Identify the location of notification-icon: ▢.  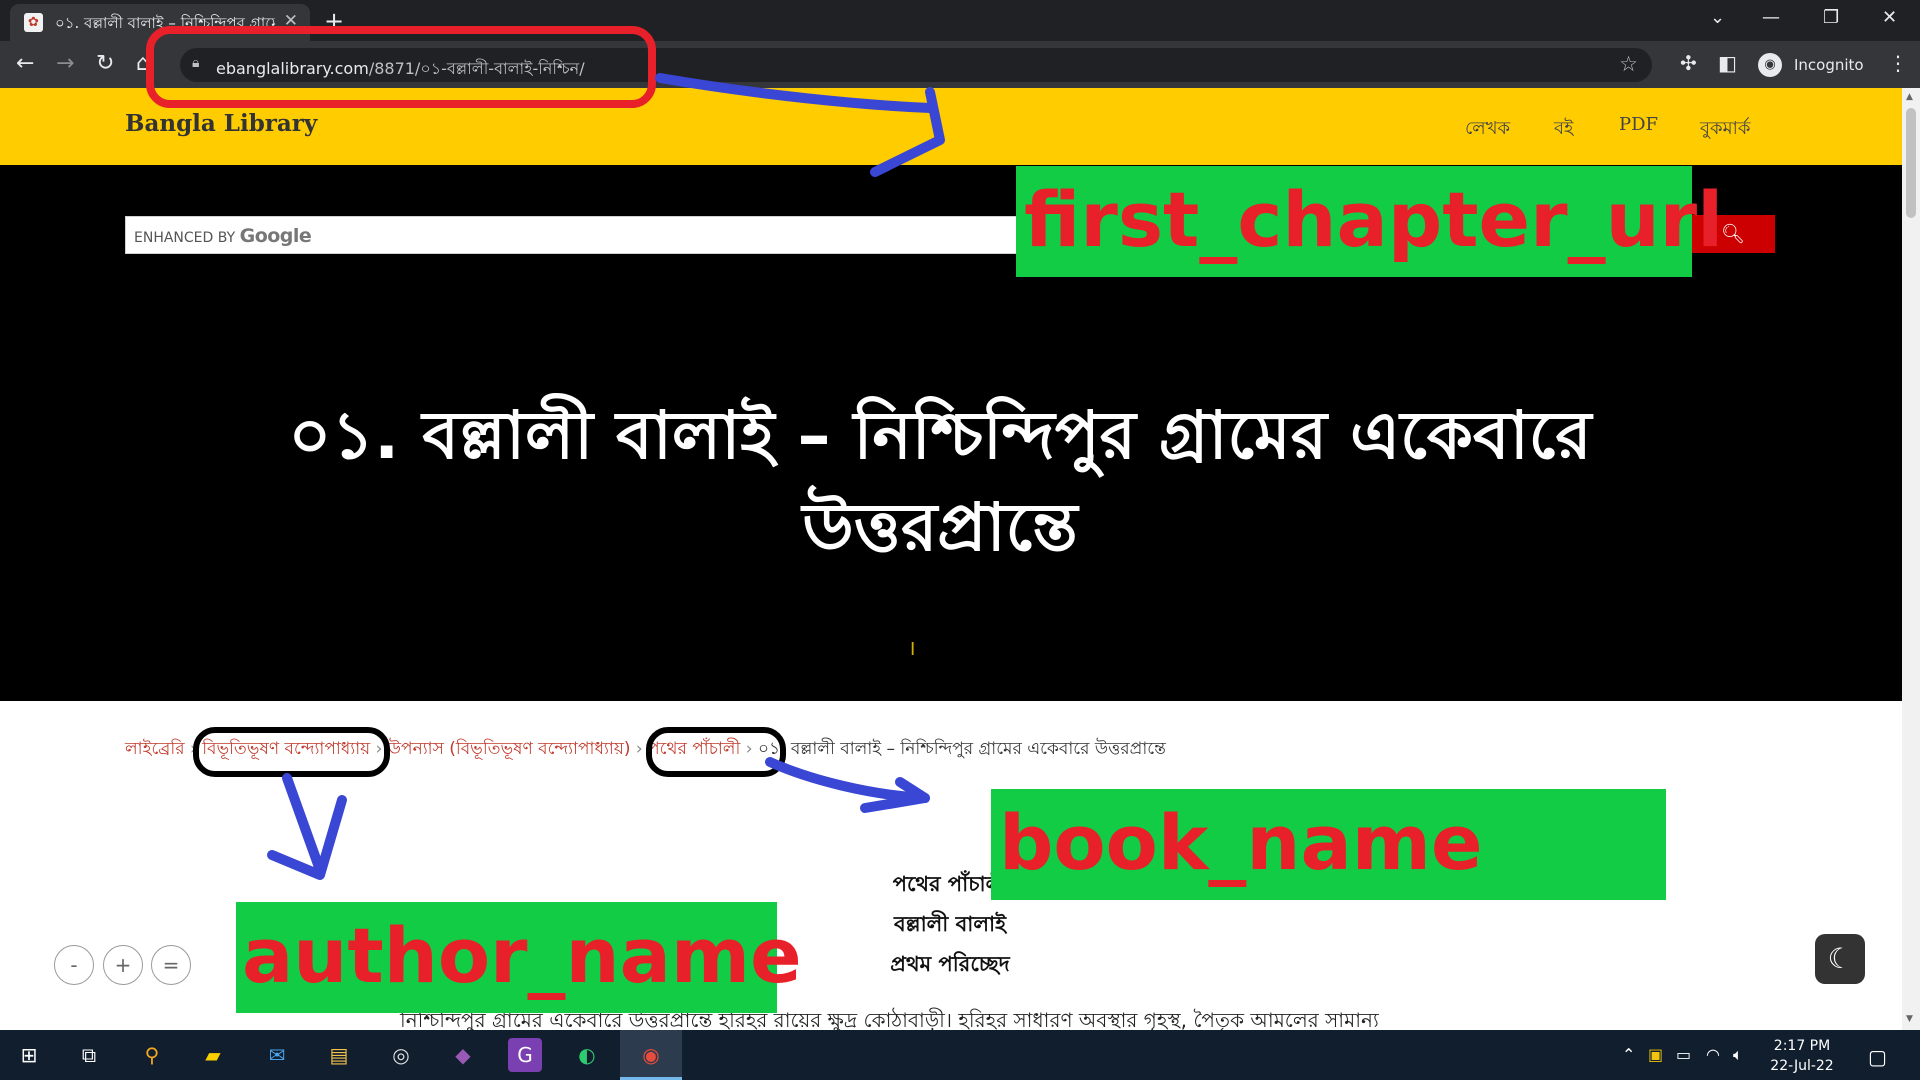
(1877, 1057).